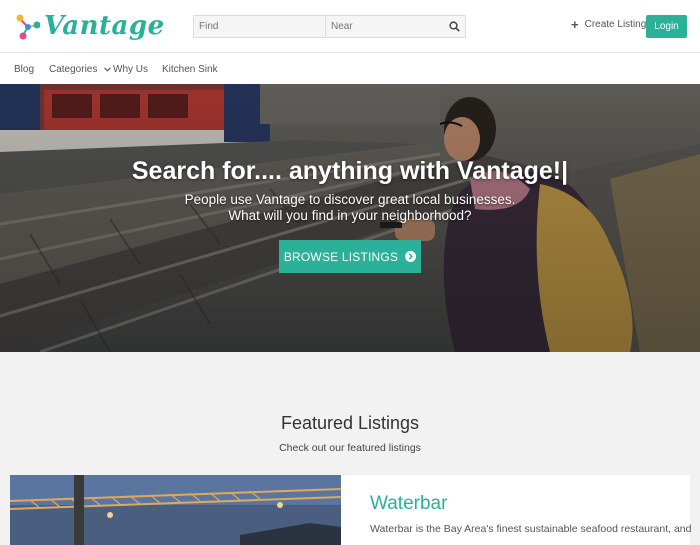  I want to click on listing-title: Waterbar, so click(408, 504).